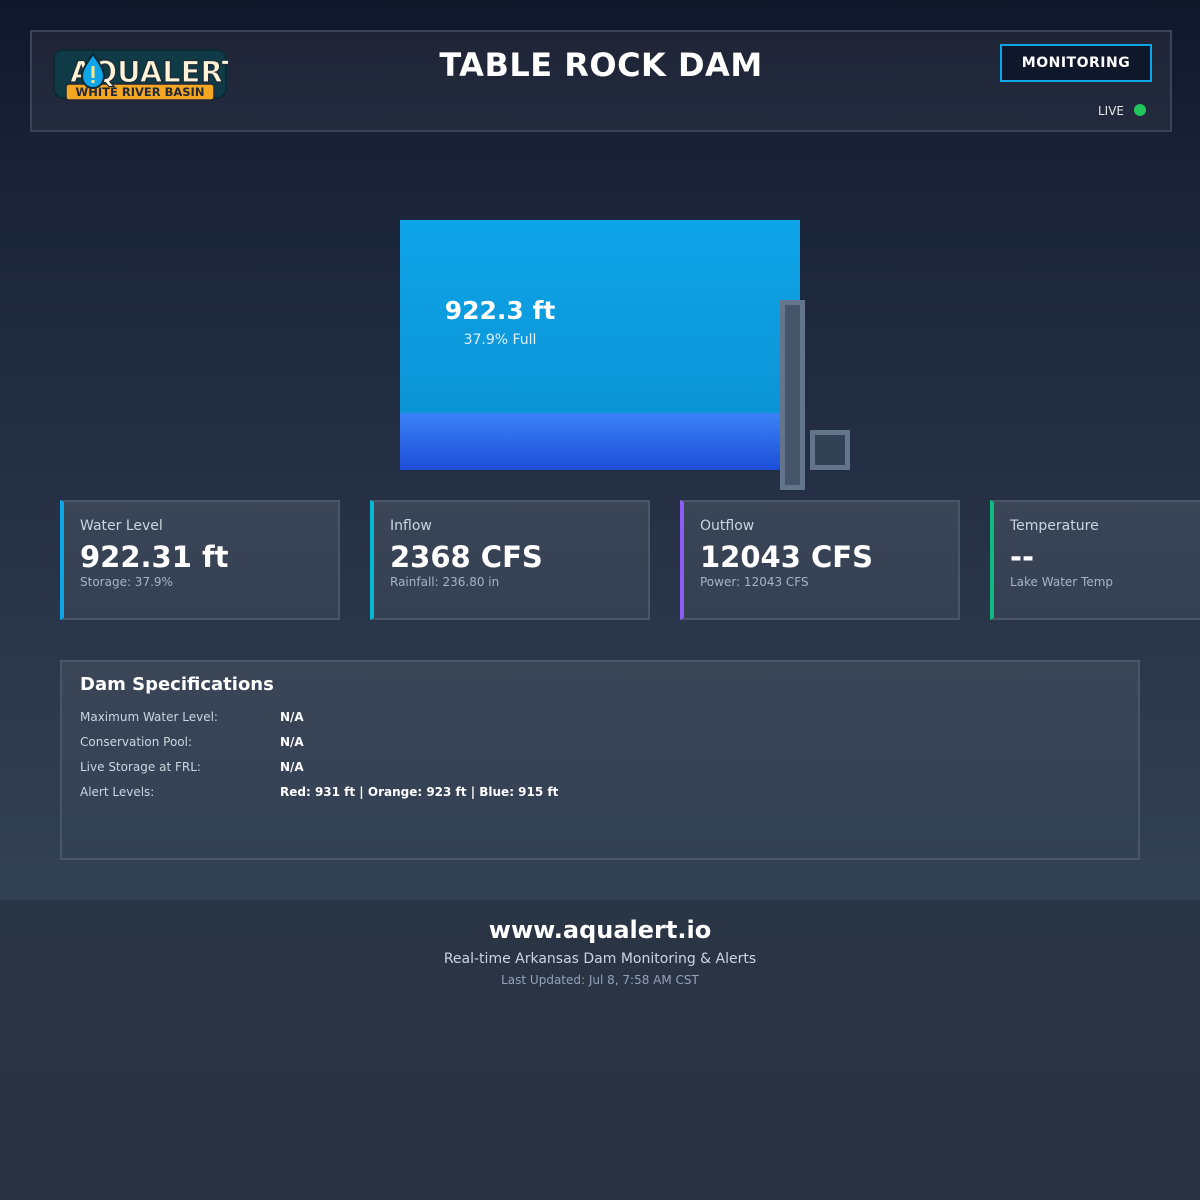  What do you see at coordinates (121, 526) in the screenshot?
I see `card-label: Water Level` at bounding box center [121, 526].